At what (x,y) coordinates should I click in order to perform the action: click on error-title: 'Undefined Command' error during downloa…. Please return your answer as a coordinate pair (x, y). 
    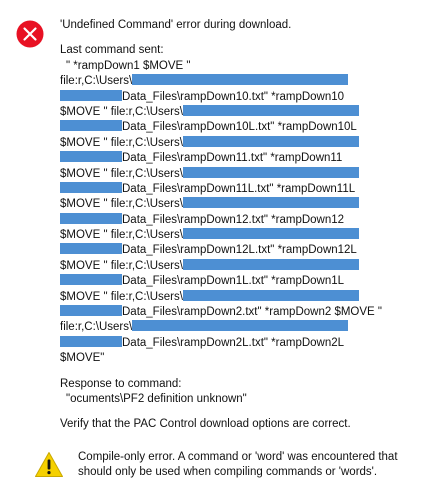
    Looking at the image, I should click on (176, 25).